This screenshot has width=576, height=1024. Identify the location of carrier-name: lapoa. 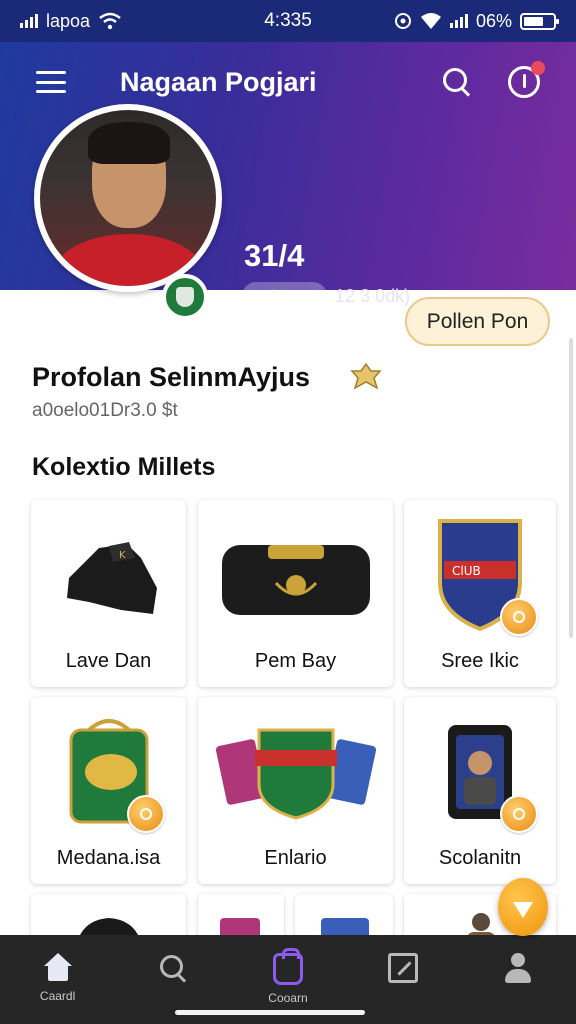
(68, 20).